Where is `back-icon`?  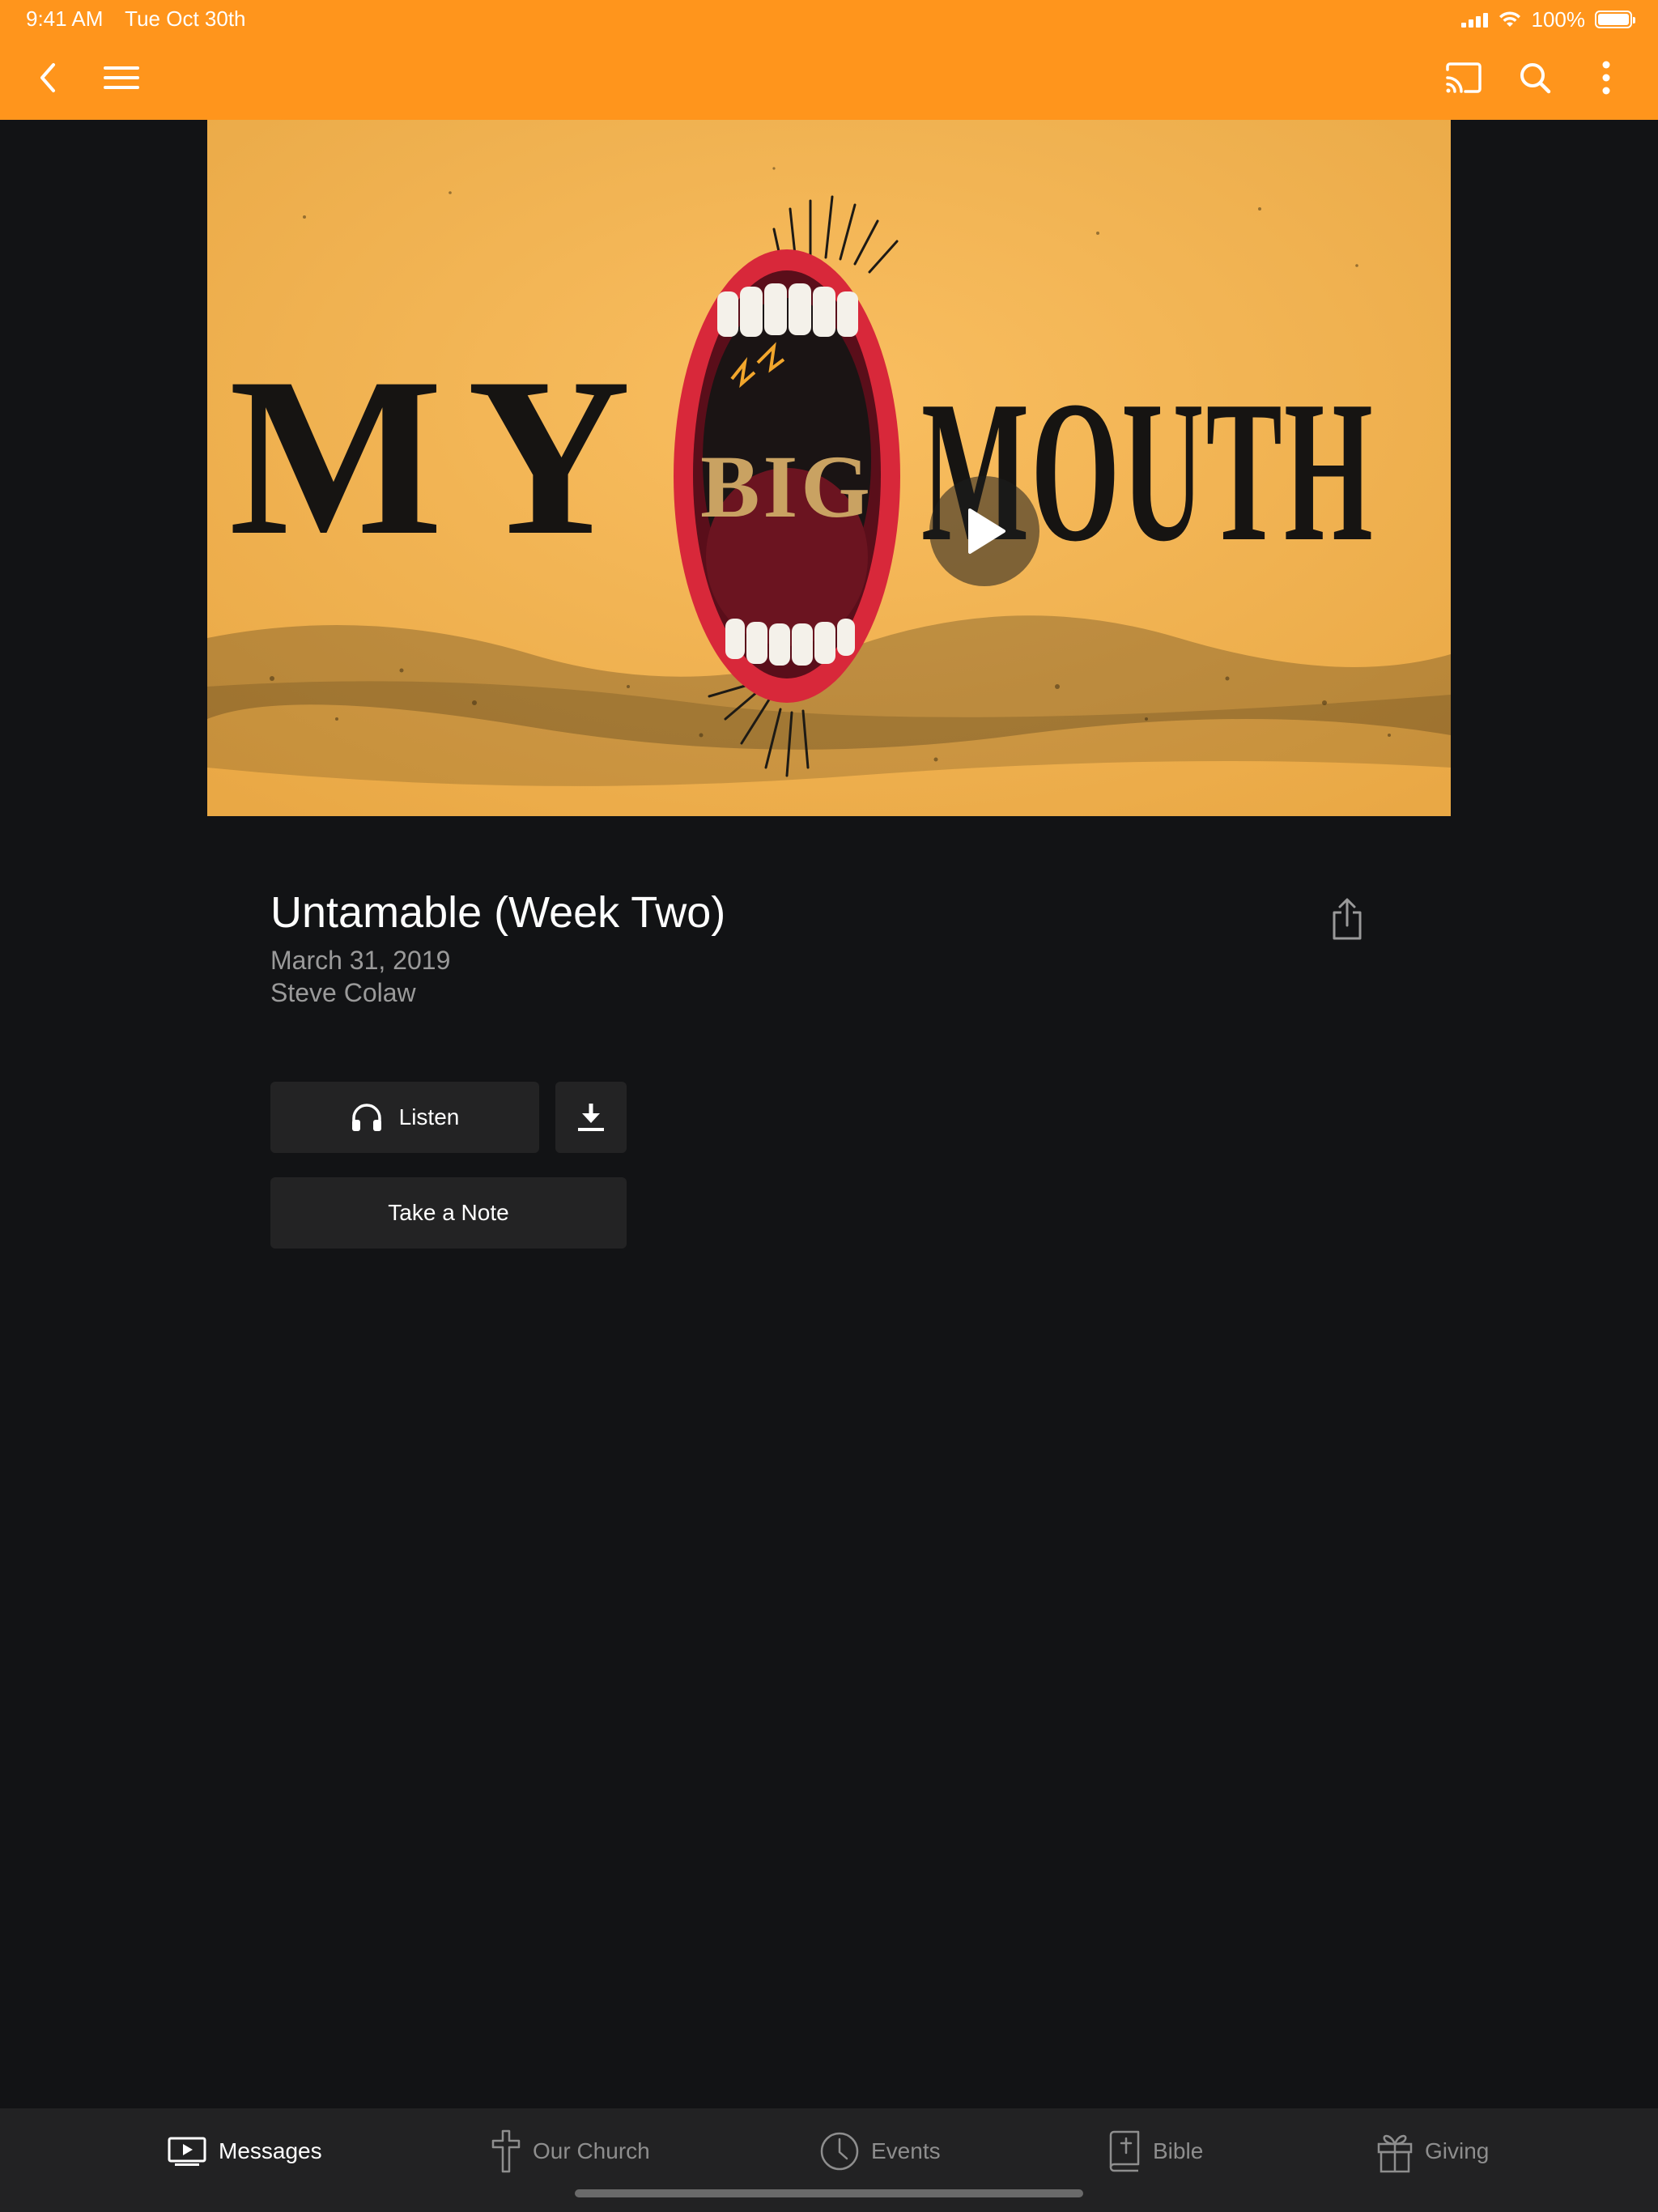
back-icon is located at coordinates (47, 77).